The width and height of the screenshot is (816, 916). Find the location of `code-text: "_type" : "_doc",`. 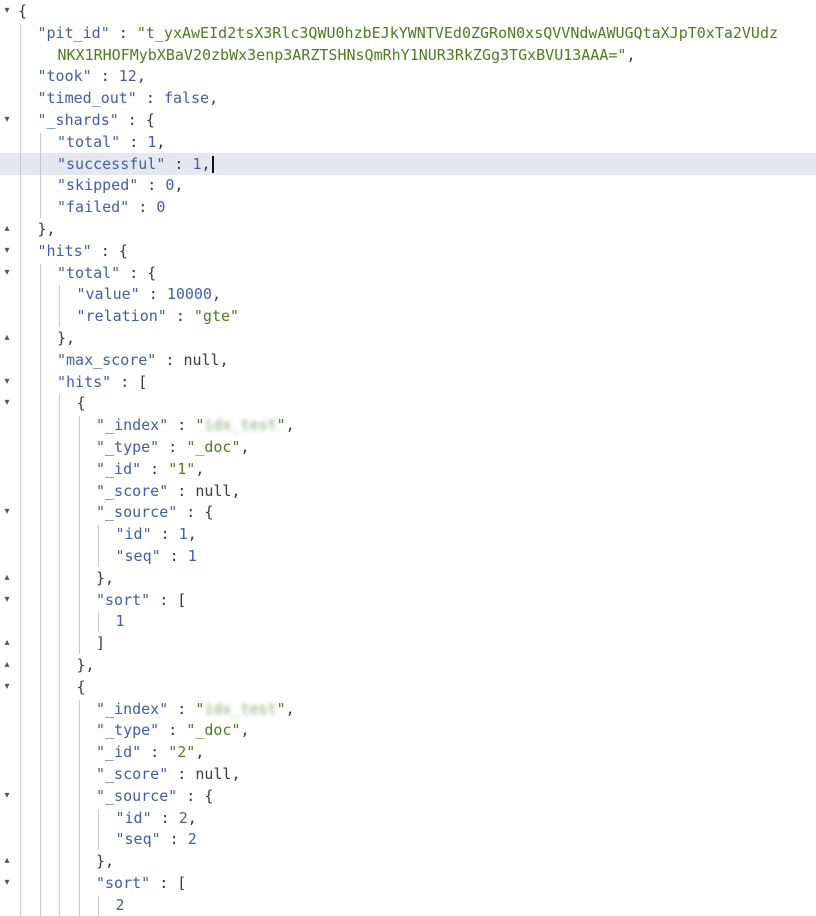

code-text: "_type" : "_doc", is located at coordinates (173, 447).